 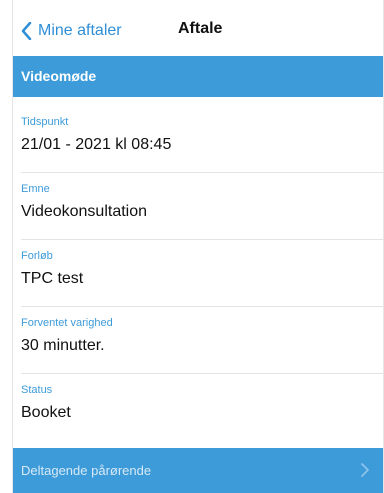 I want to click on chevron-left-icon, so click(x=26, y=31).